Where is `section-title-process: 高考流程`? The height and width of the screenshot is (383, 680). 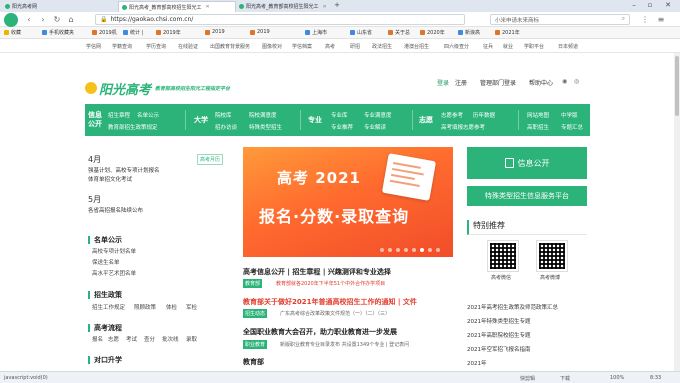
section-title-process: 高考流程 is located at coordinates (105, 328).